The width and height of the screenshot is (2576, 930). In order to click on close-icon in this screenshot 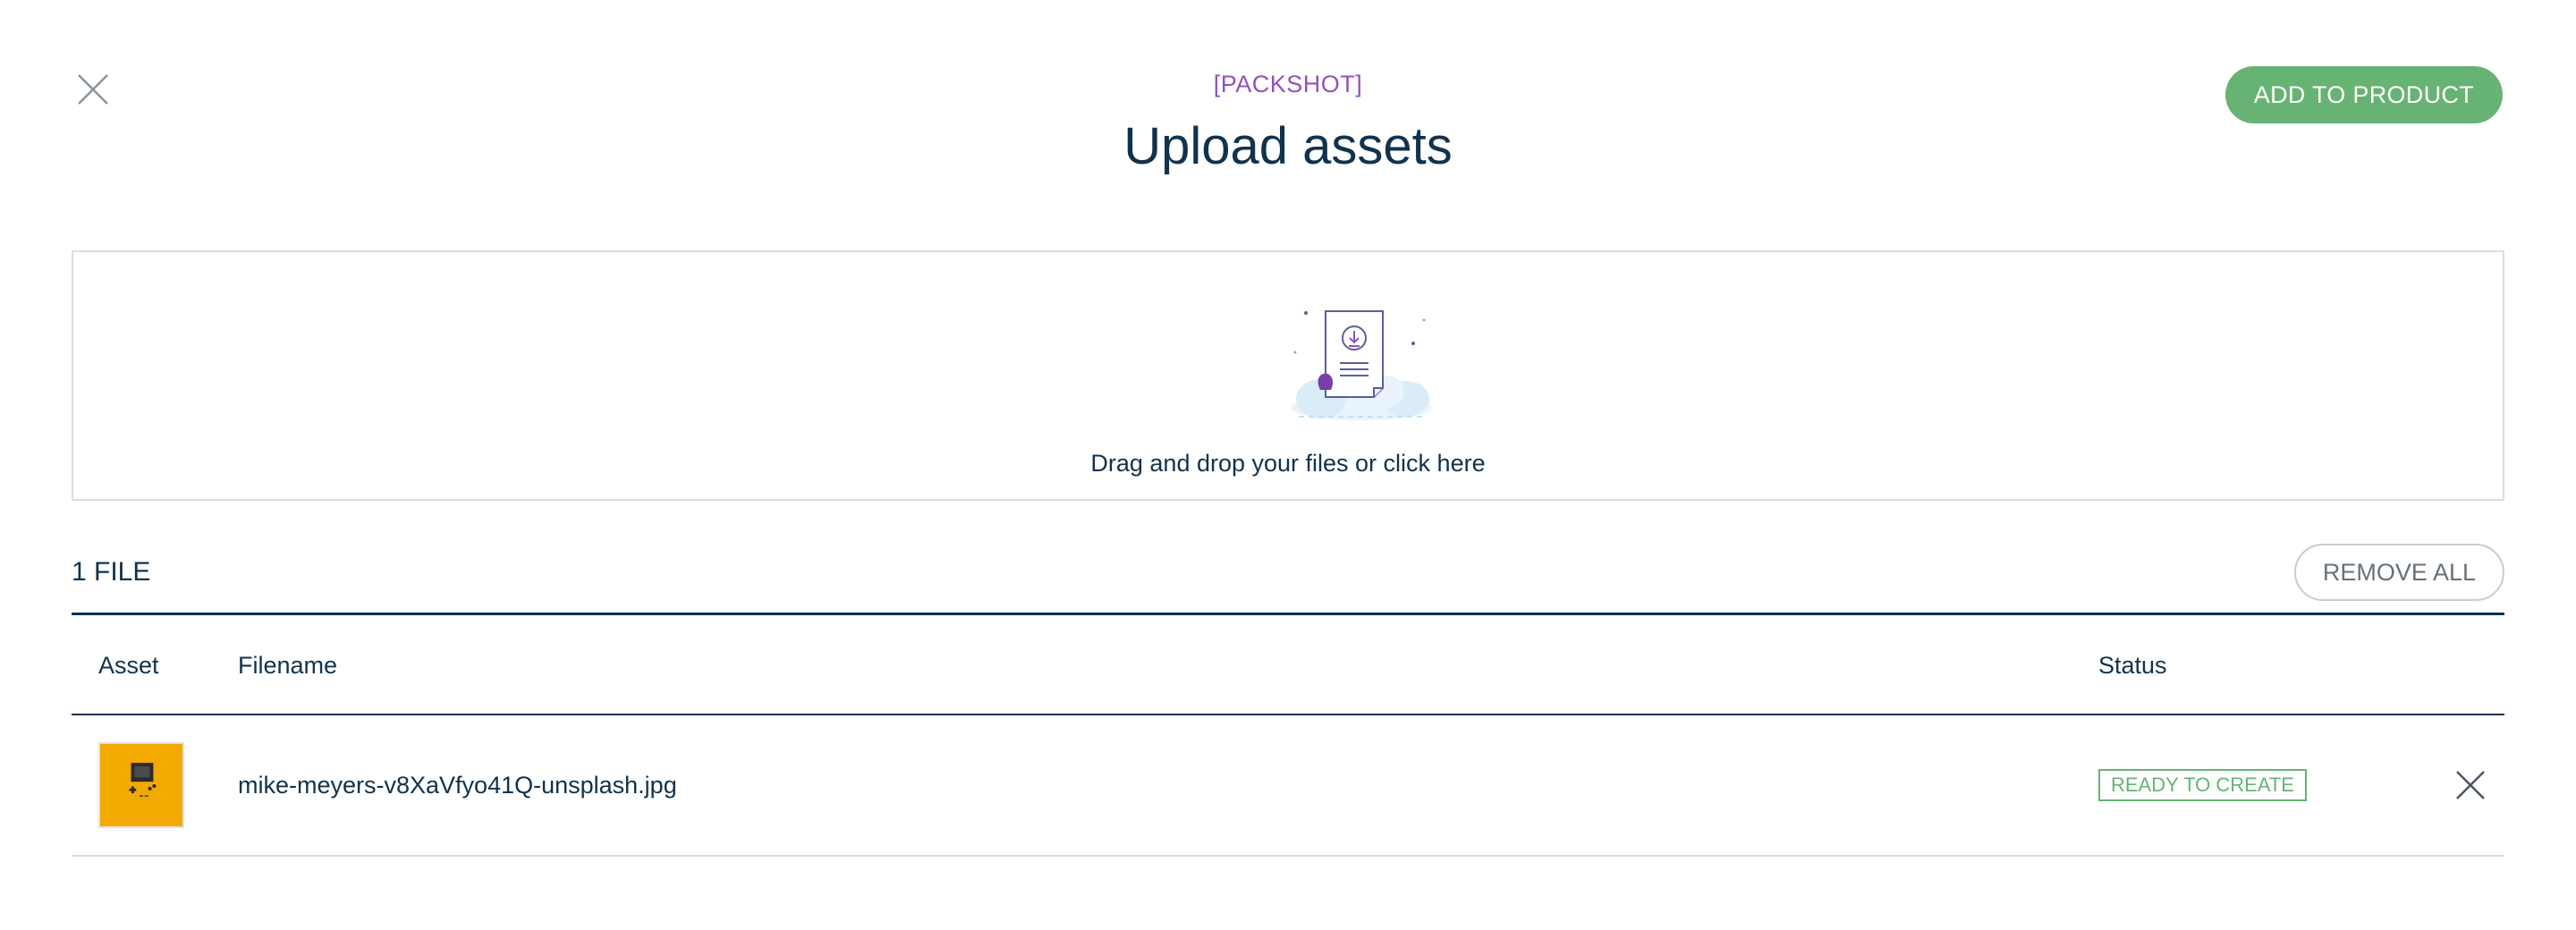, I will do `click(2470, 785)`.